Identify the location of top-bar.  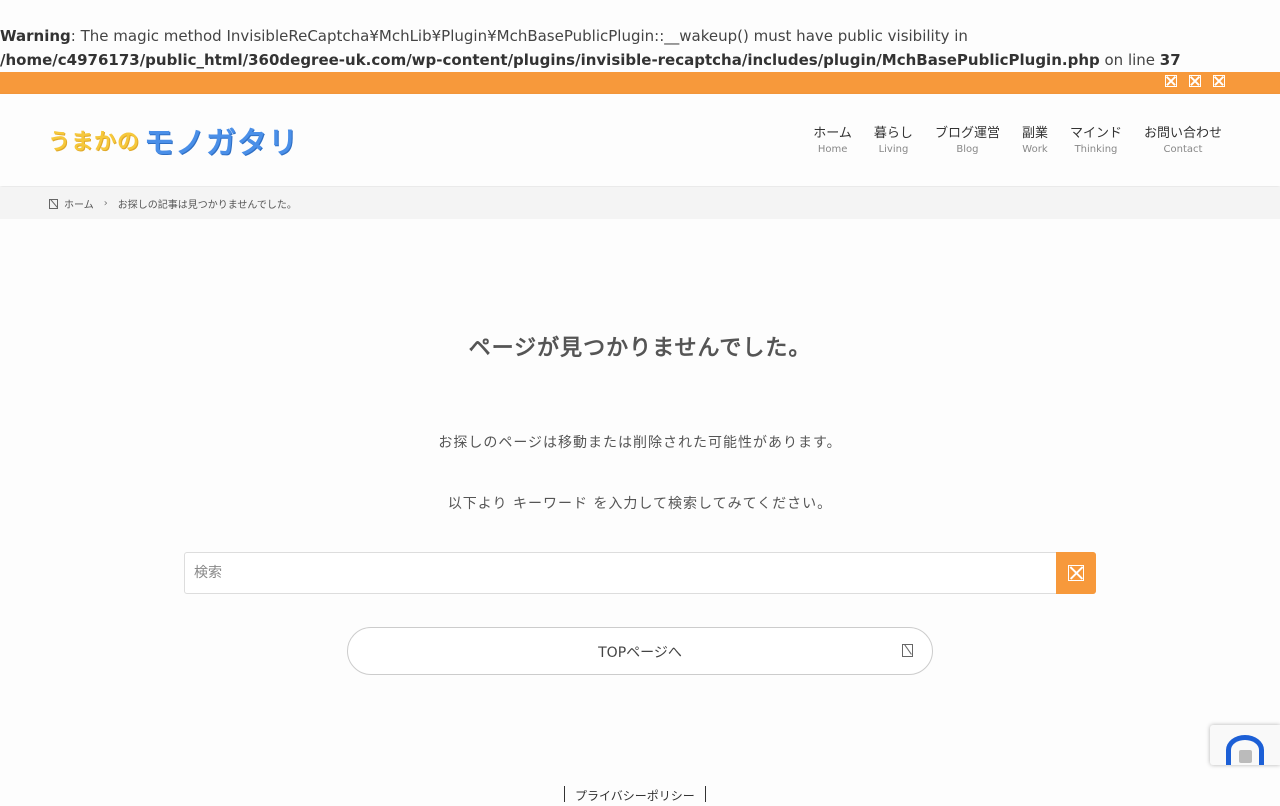
(640, 83).